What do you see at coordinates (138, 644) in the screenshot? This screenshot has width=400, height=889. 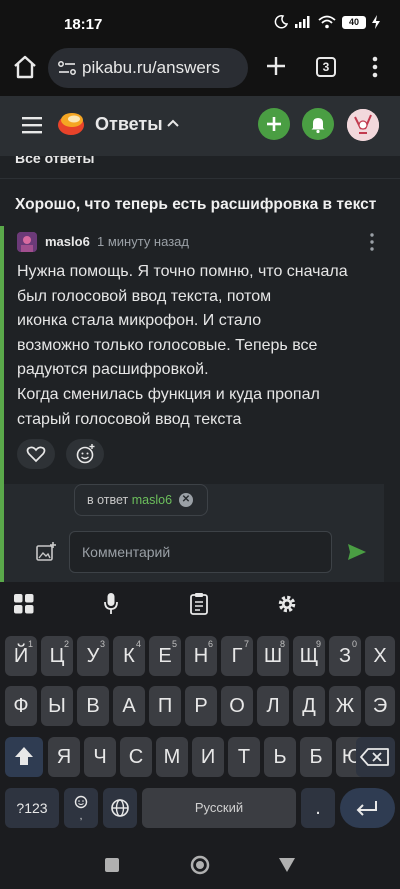 I see `key-hint: 4` at bounding box center [138, 644].